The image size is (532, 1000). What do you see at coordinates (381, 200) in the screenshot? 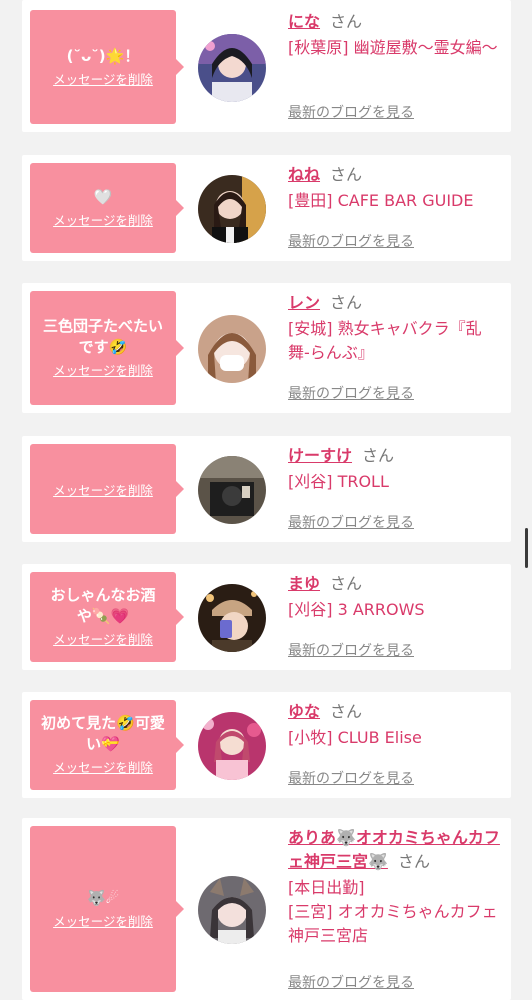
I see `shop-name: [豊田] CAFE BAR GUIDE` at bounding box center [381, 200].